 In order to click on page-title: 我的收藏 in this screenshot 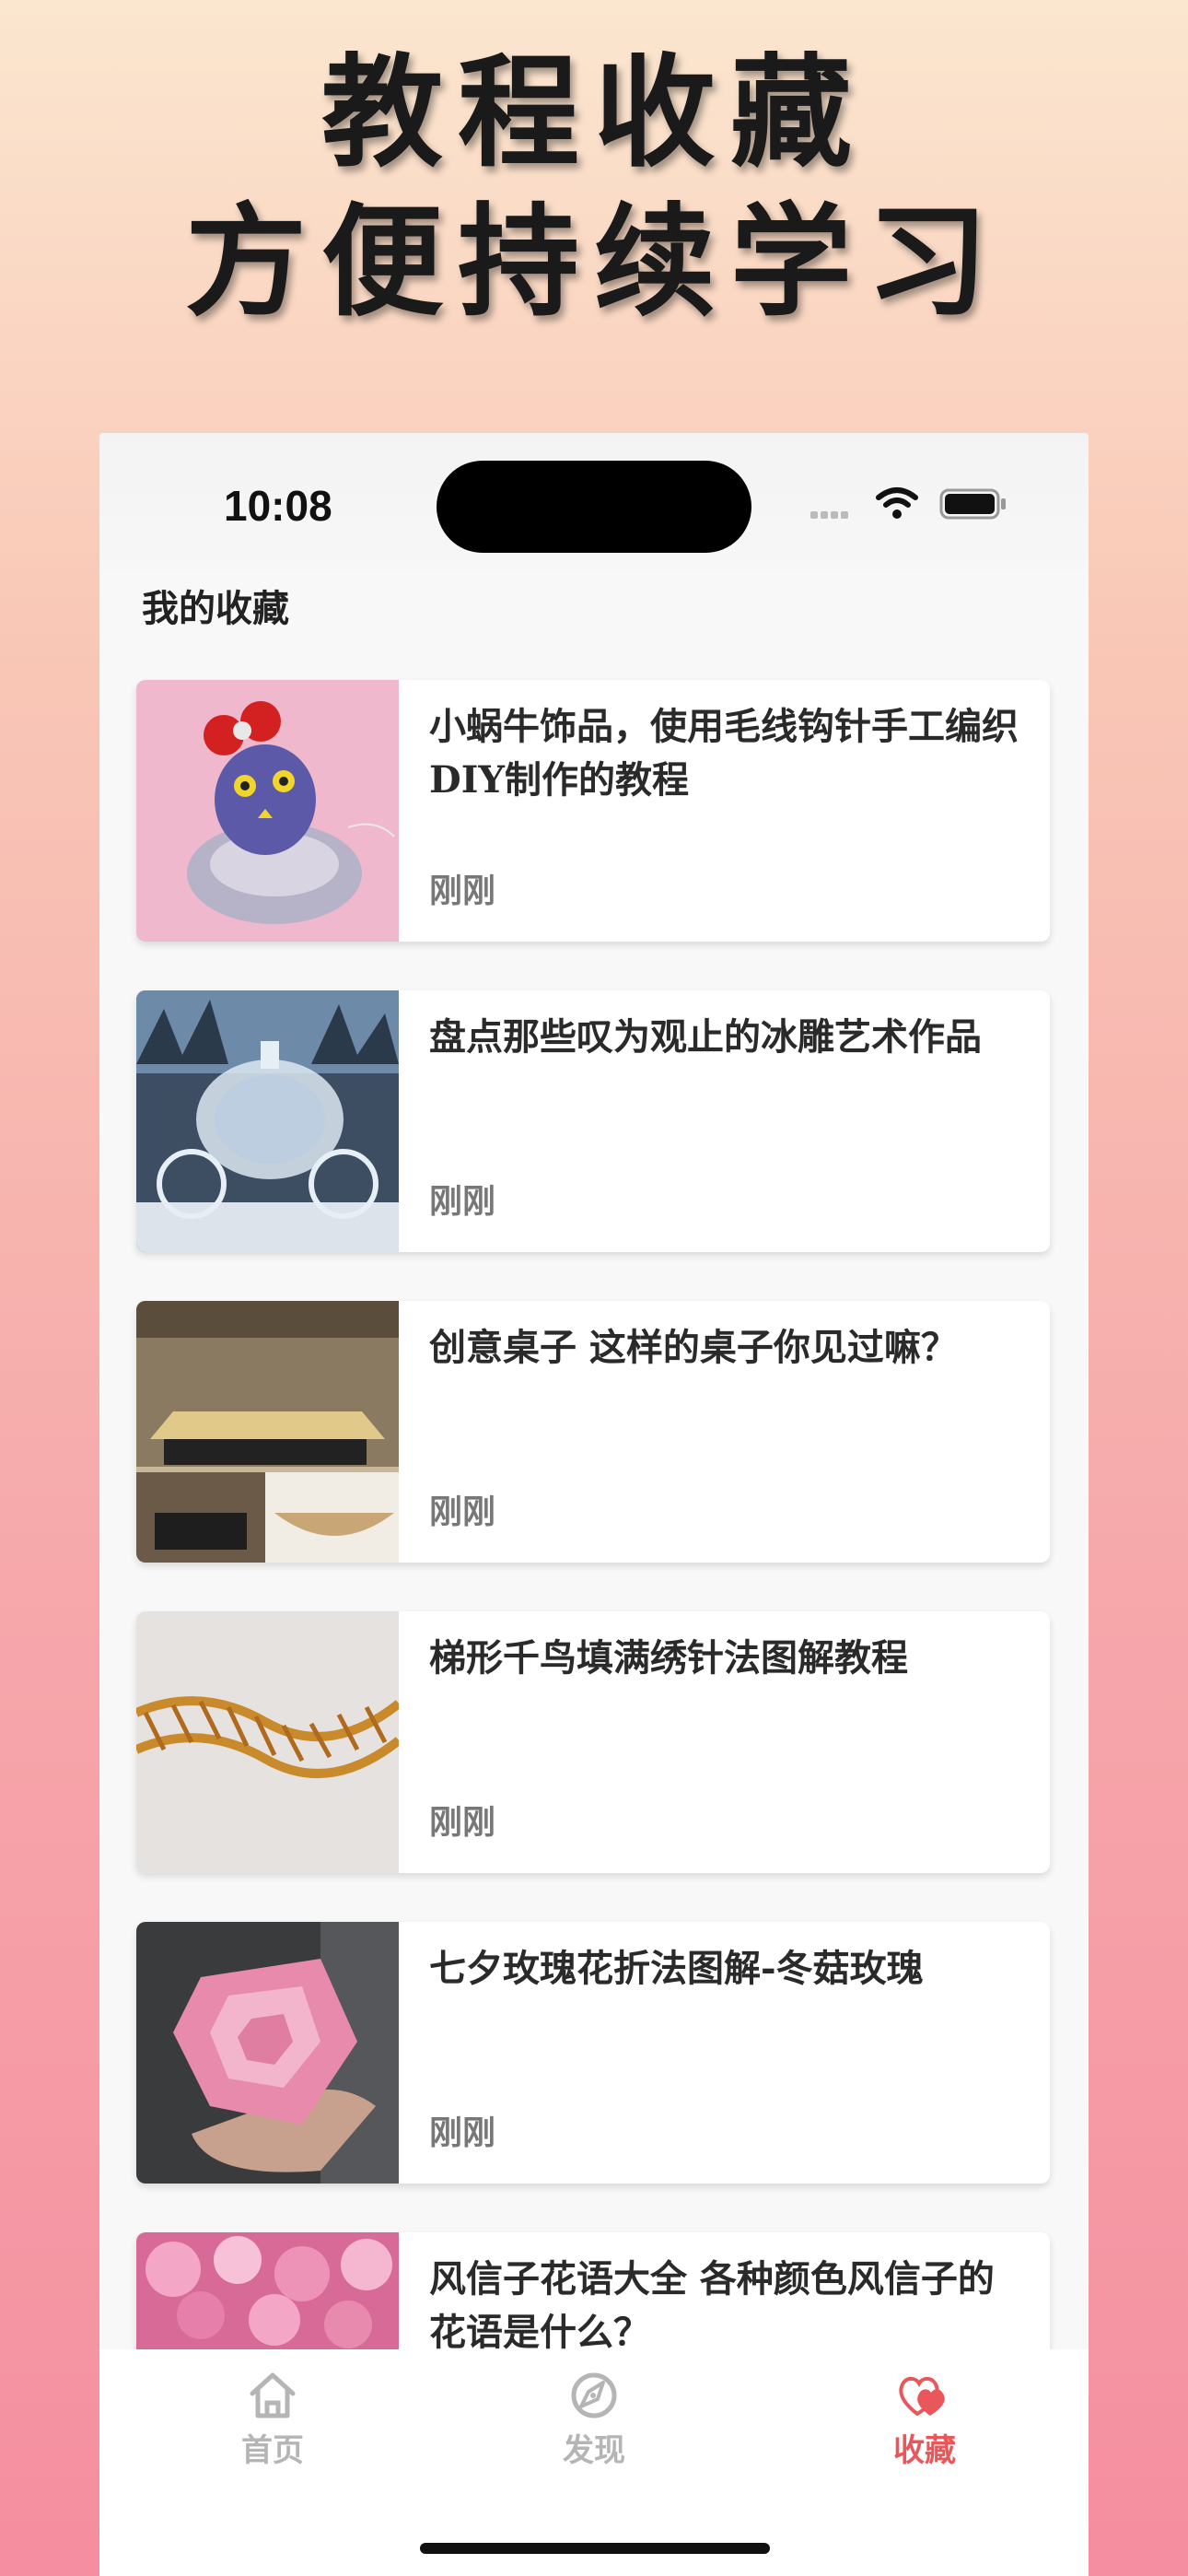, I will do `click(215, 608)`.